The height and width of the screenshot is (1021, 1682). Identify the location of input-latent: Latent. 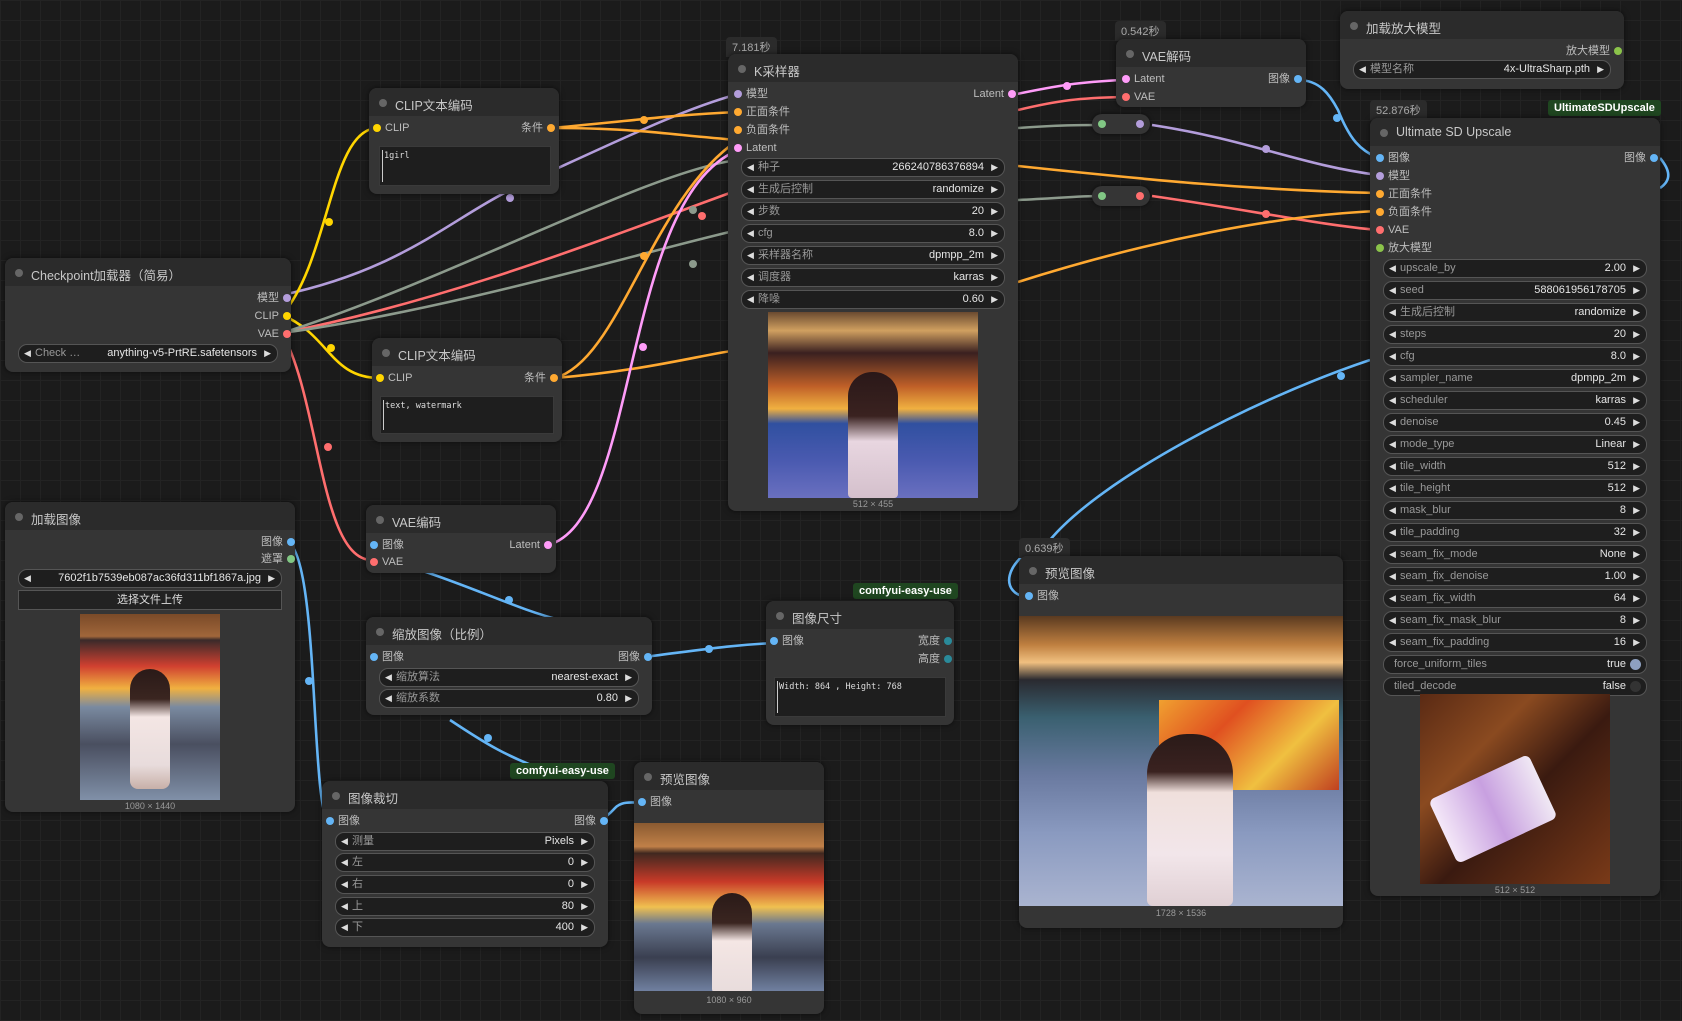
(1143, 79).